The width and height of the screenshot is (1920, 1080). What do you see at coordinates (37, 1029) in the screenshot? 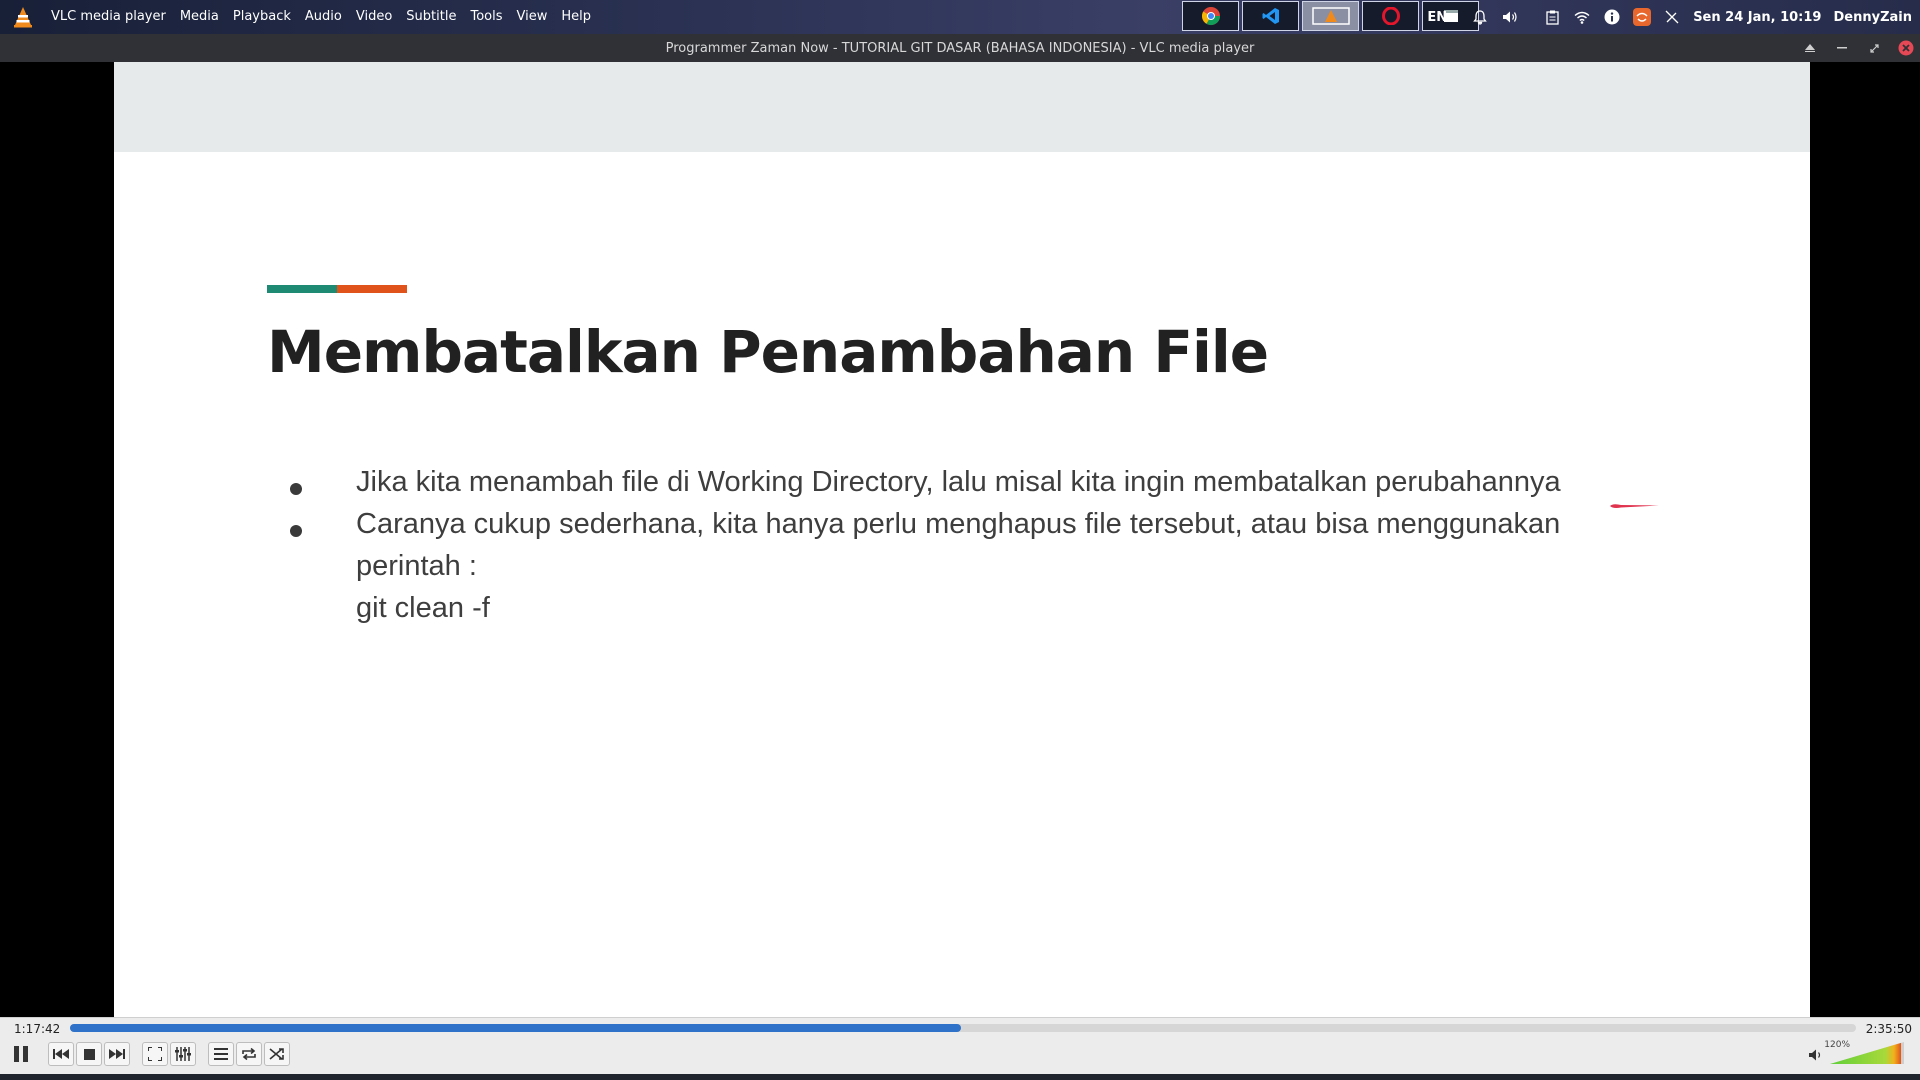
I see `time-elapsed: 1:17:42` at bounding box center [37, 1029].